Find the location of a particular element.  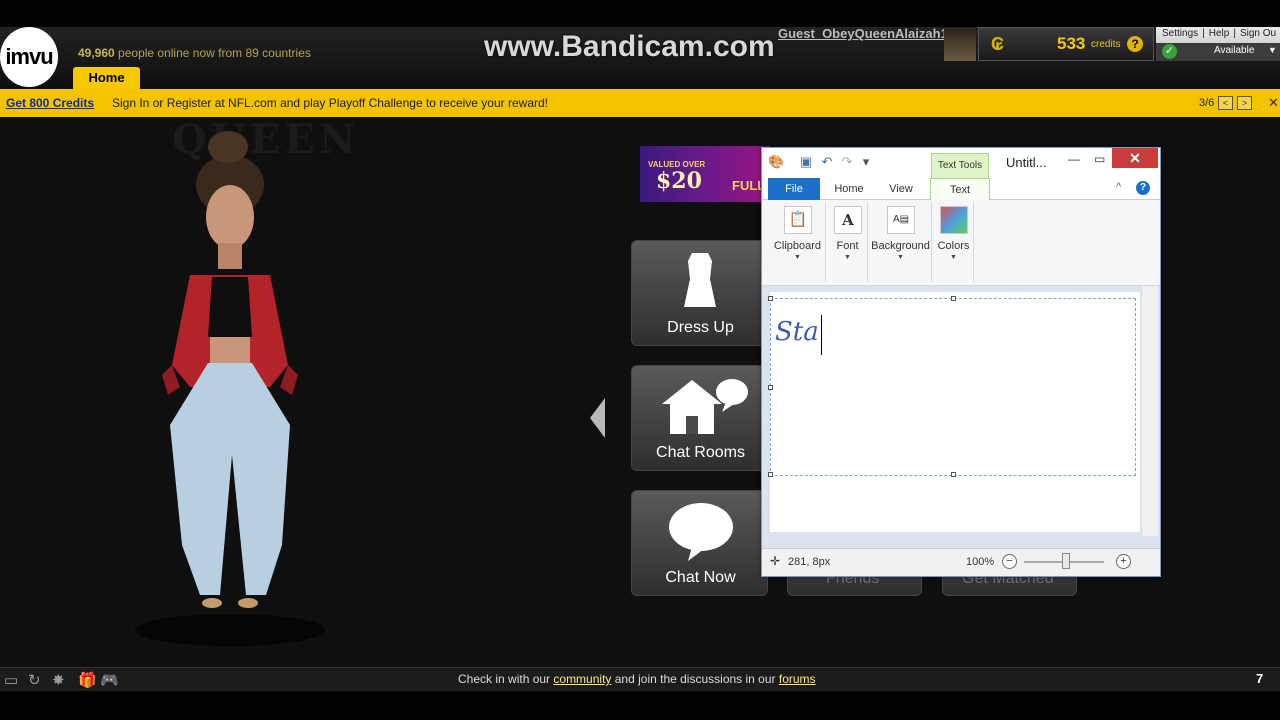

paint-title-bar: 🎨 ▣ ↶ ↷ ▾ Text Tools Untitl... — ▭ ✕ is located at coordinates (961, 163).